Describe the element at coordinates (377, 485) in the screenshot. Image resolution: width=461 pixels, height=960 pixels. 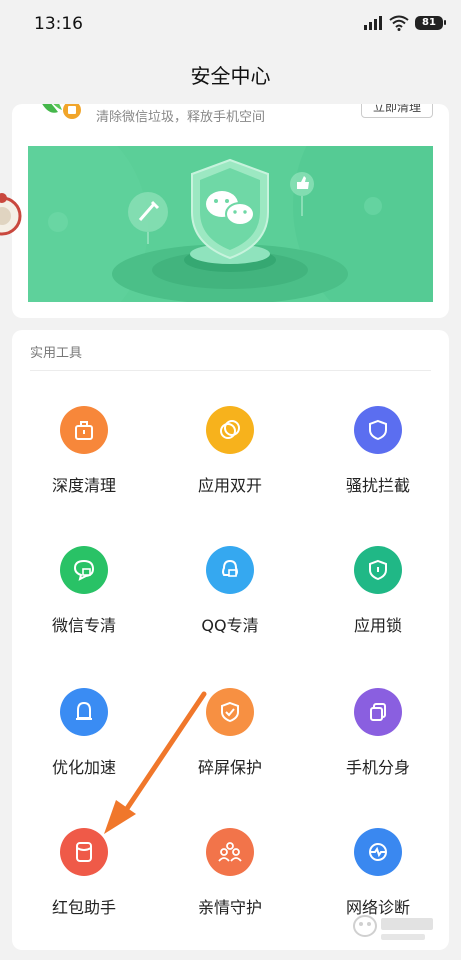
I see `tool-label: 骚扰拦截` at that location.